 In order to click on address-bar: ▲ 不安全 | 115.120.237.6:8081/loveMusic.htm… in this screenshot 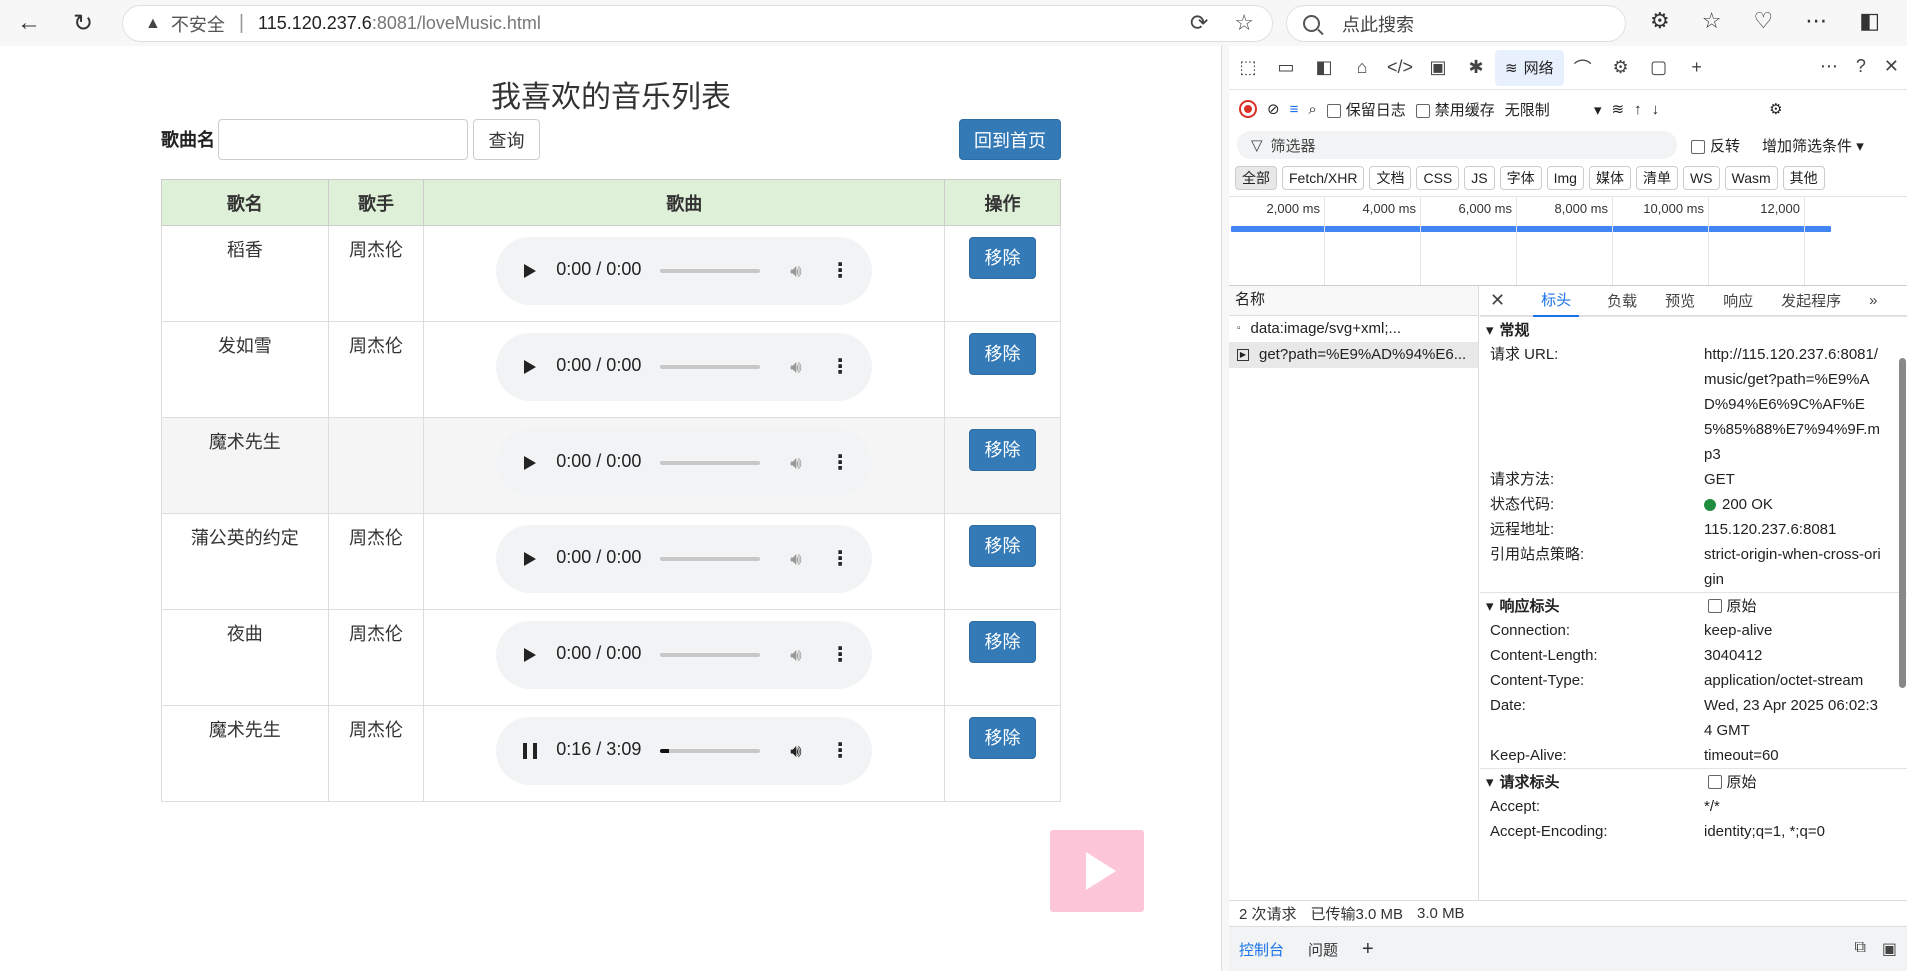, I will do `click(697, 23)`.